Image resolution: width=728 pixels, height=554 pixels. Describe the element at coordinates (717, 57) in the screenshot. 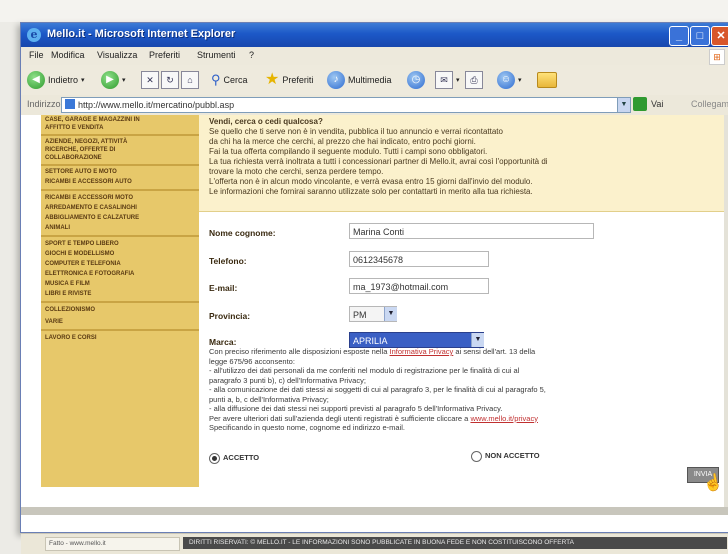

I see `windows-logo-icon: ⊞` at that location.